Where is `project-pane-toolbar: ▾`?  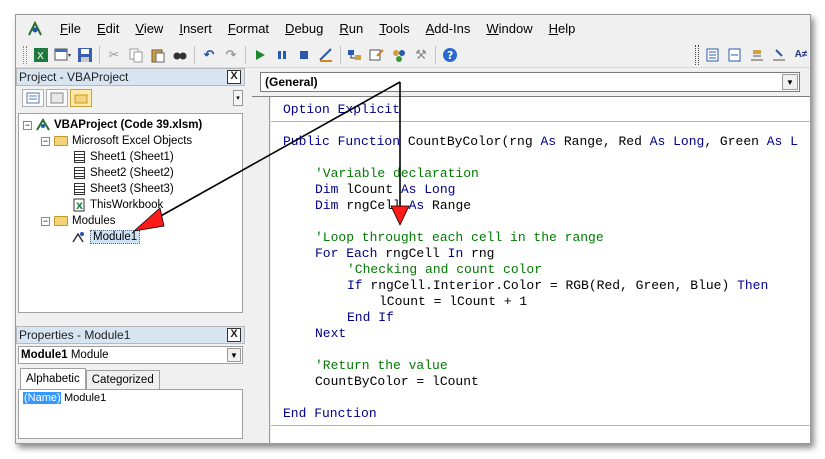 project-pane-toolbar: ▾ is located at coordinates (130, 98).